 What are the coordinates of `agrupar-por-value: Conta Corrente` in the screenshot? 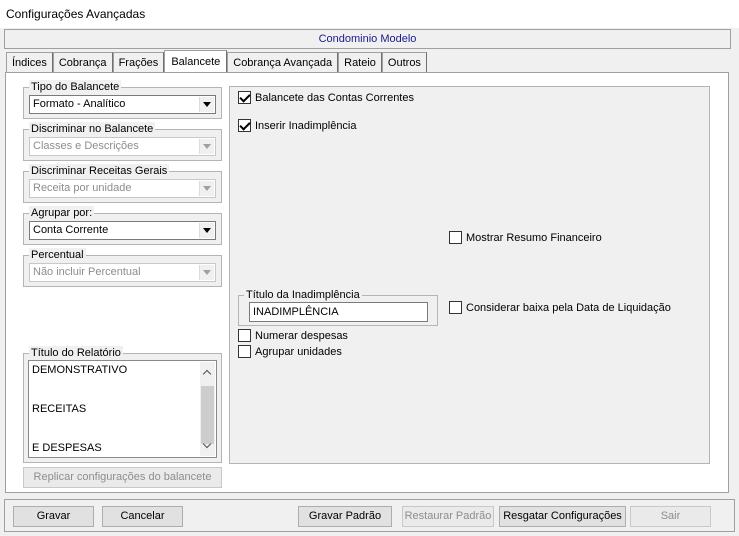 It's located at (71, 230).